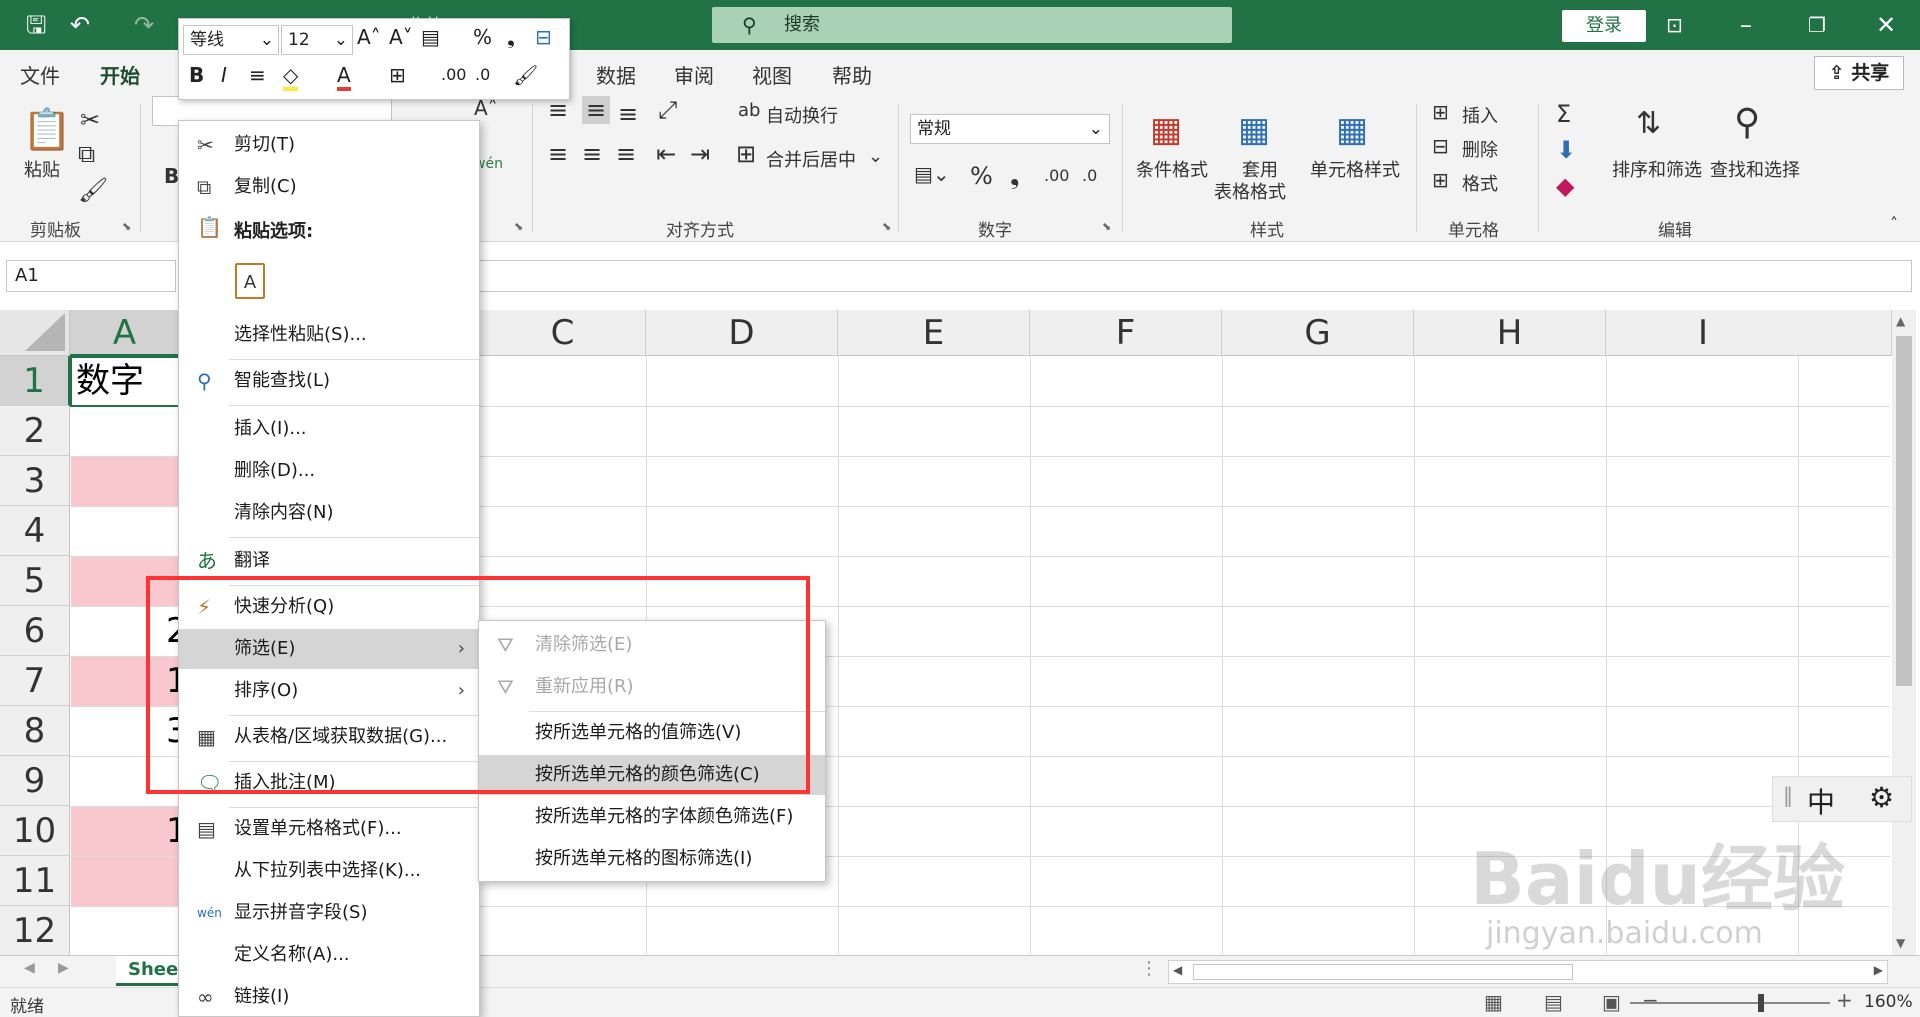 The width and height of the screenshot is (1920, 1017). Describe the element at coordinates (1761, 1003) in the screenshot. I see `zoom-thumb` at that location.